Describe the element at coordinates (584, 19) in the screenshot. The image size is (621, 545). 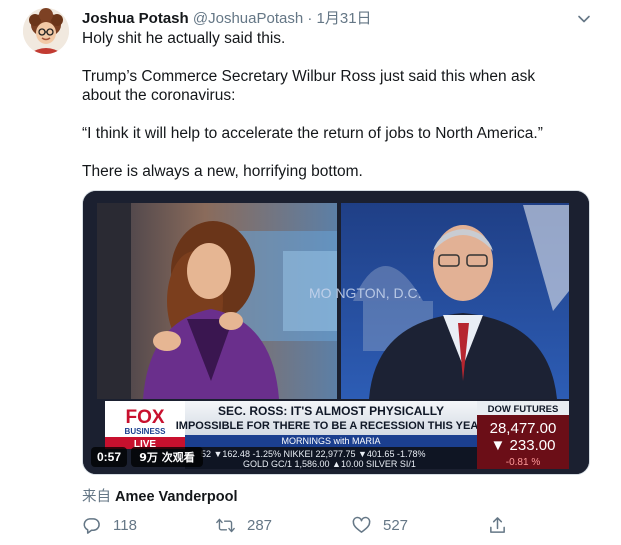
I see `caret-down-icon` at that location.